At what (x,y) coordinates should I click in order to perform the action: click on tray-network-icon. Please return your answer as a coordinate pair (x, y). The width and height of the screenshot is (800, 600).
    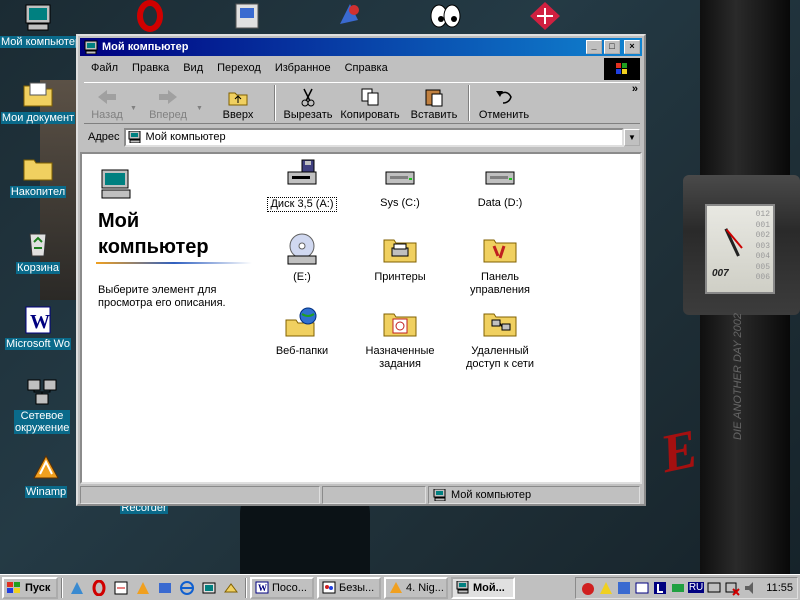
    Looking at the image, I should click on (678, 588).